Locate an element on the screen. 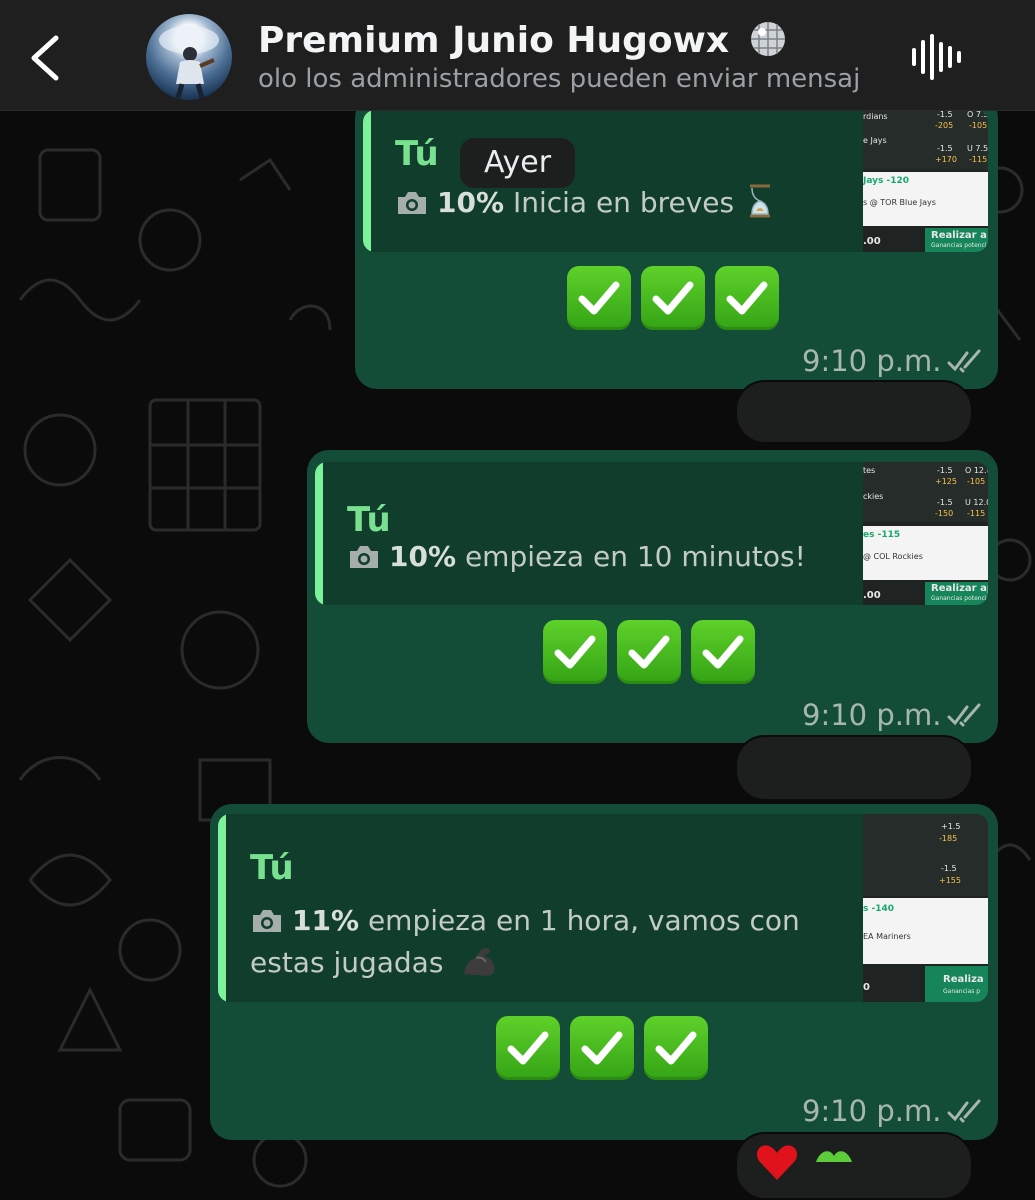 The width and height of the screenshot is (1035, 1200). green-heart-icon is located at coordinates (834, 1156).